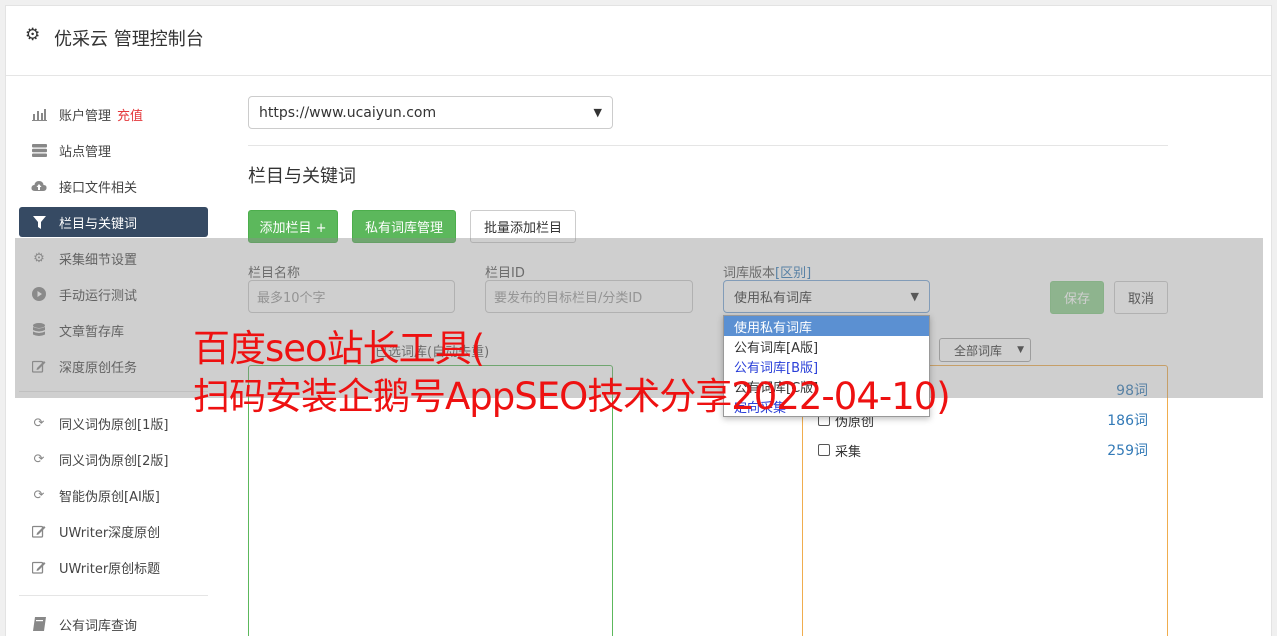 This screenshot has width=1277, height=636. I want to click on header: ⚙ 优采云 管理控制台, so click(638, 41).